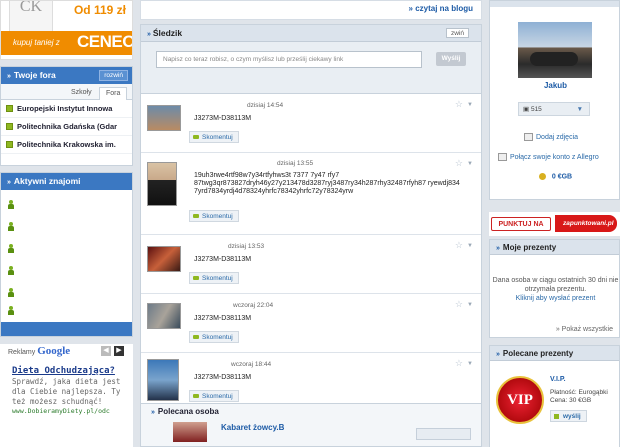  I want to click on forums-expand-select: rozwiń, so click(113, 75).